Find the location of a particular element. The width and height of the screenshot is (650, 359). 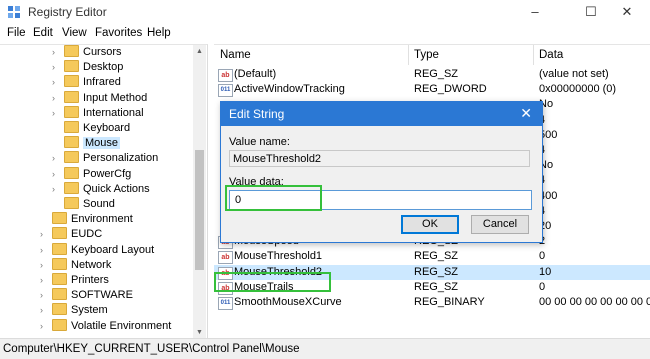

tree-item-label: System is located at coordinates (89, 310).